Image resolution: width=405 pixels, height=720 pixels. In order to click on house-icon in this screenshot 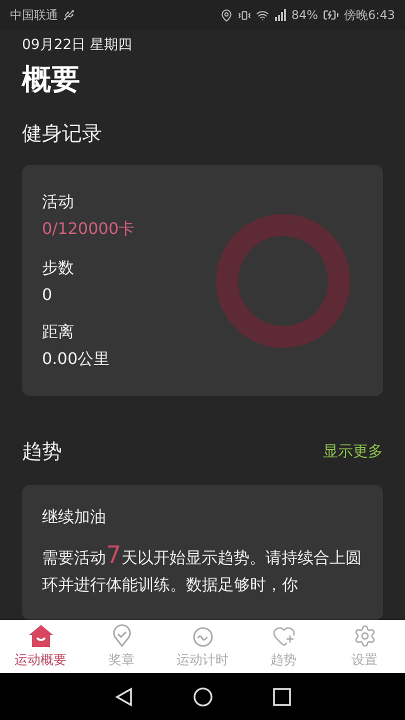, I will do `click(41, 636)`.